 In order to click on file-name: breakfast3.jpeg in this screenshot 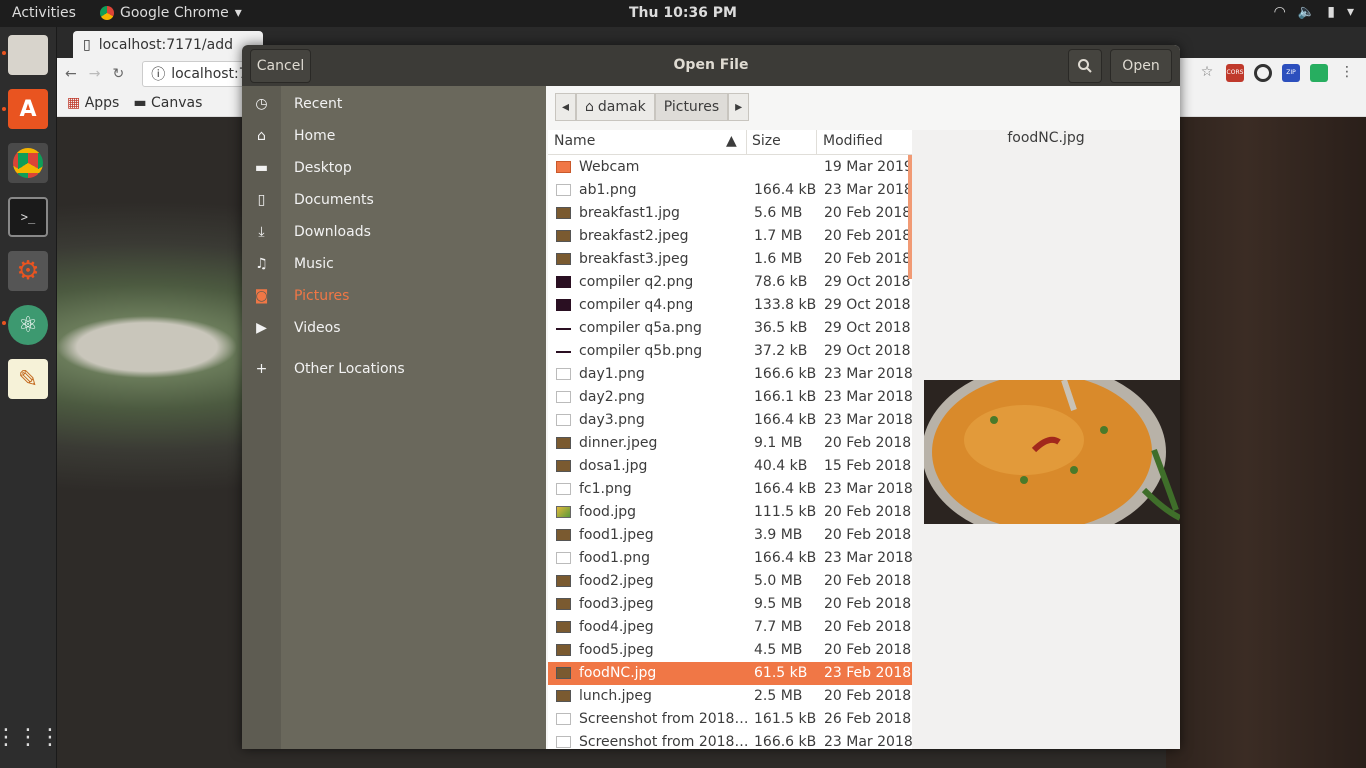, I will do `click(634, 259)`.